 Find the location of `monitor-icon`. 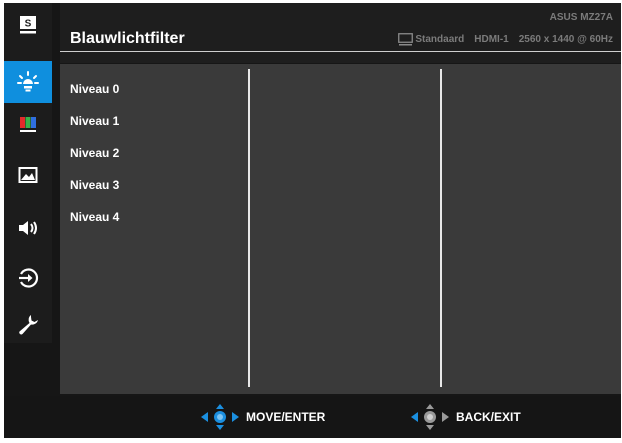

monitor-icon is located at coordinates (406, 39).